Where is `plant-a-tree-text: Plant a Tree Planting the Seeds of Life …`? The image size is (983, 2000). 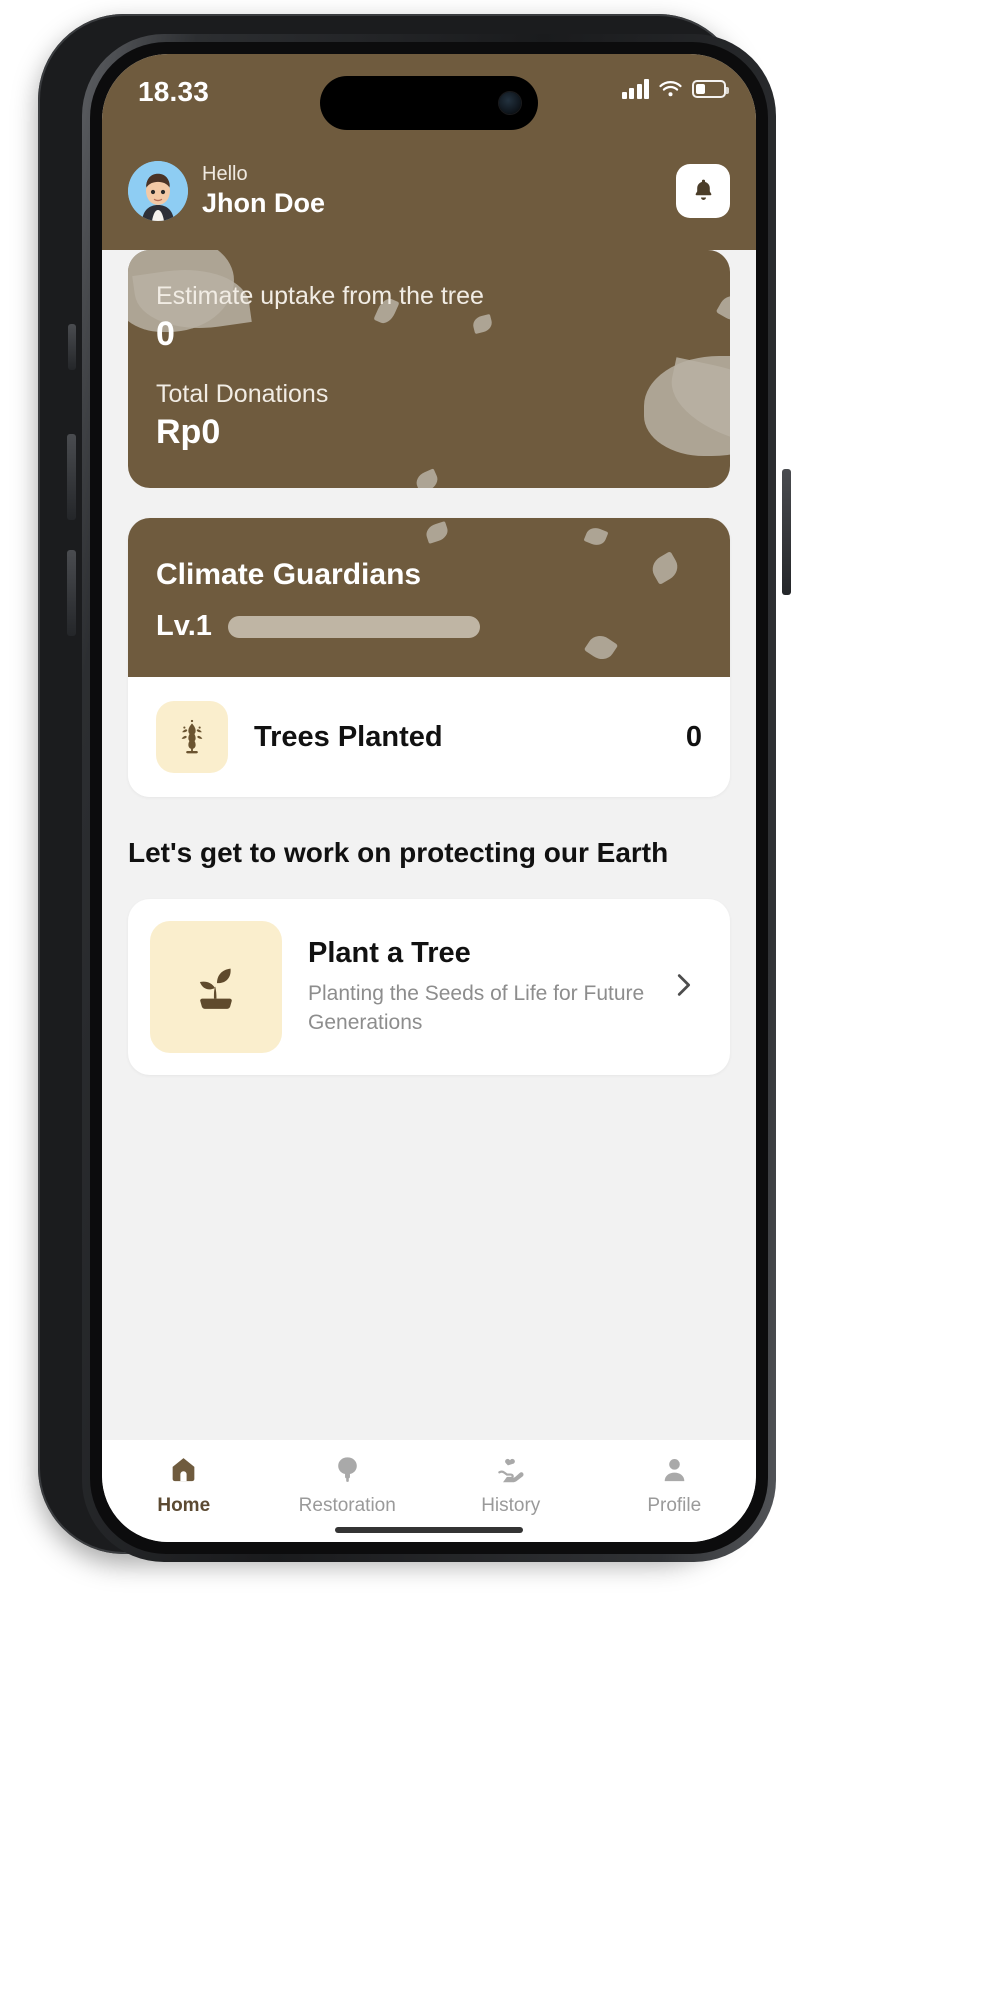 plant-a-tree-text: Plant a Tree Planting the Seeds of Life … is located at coordinates (488, 987).